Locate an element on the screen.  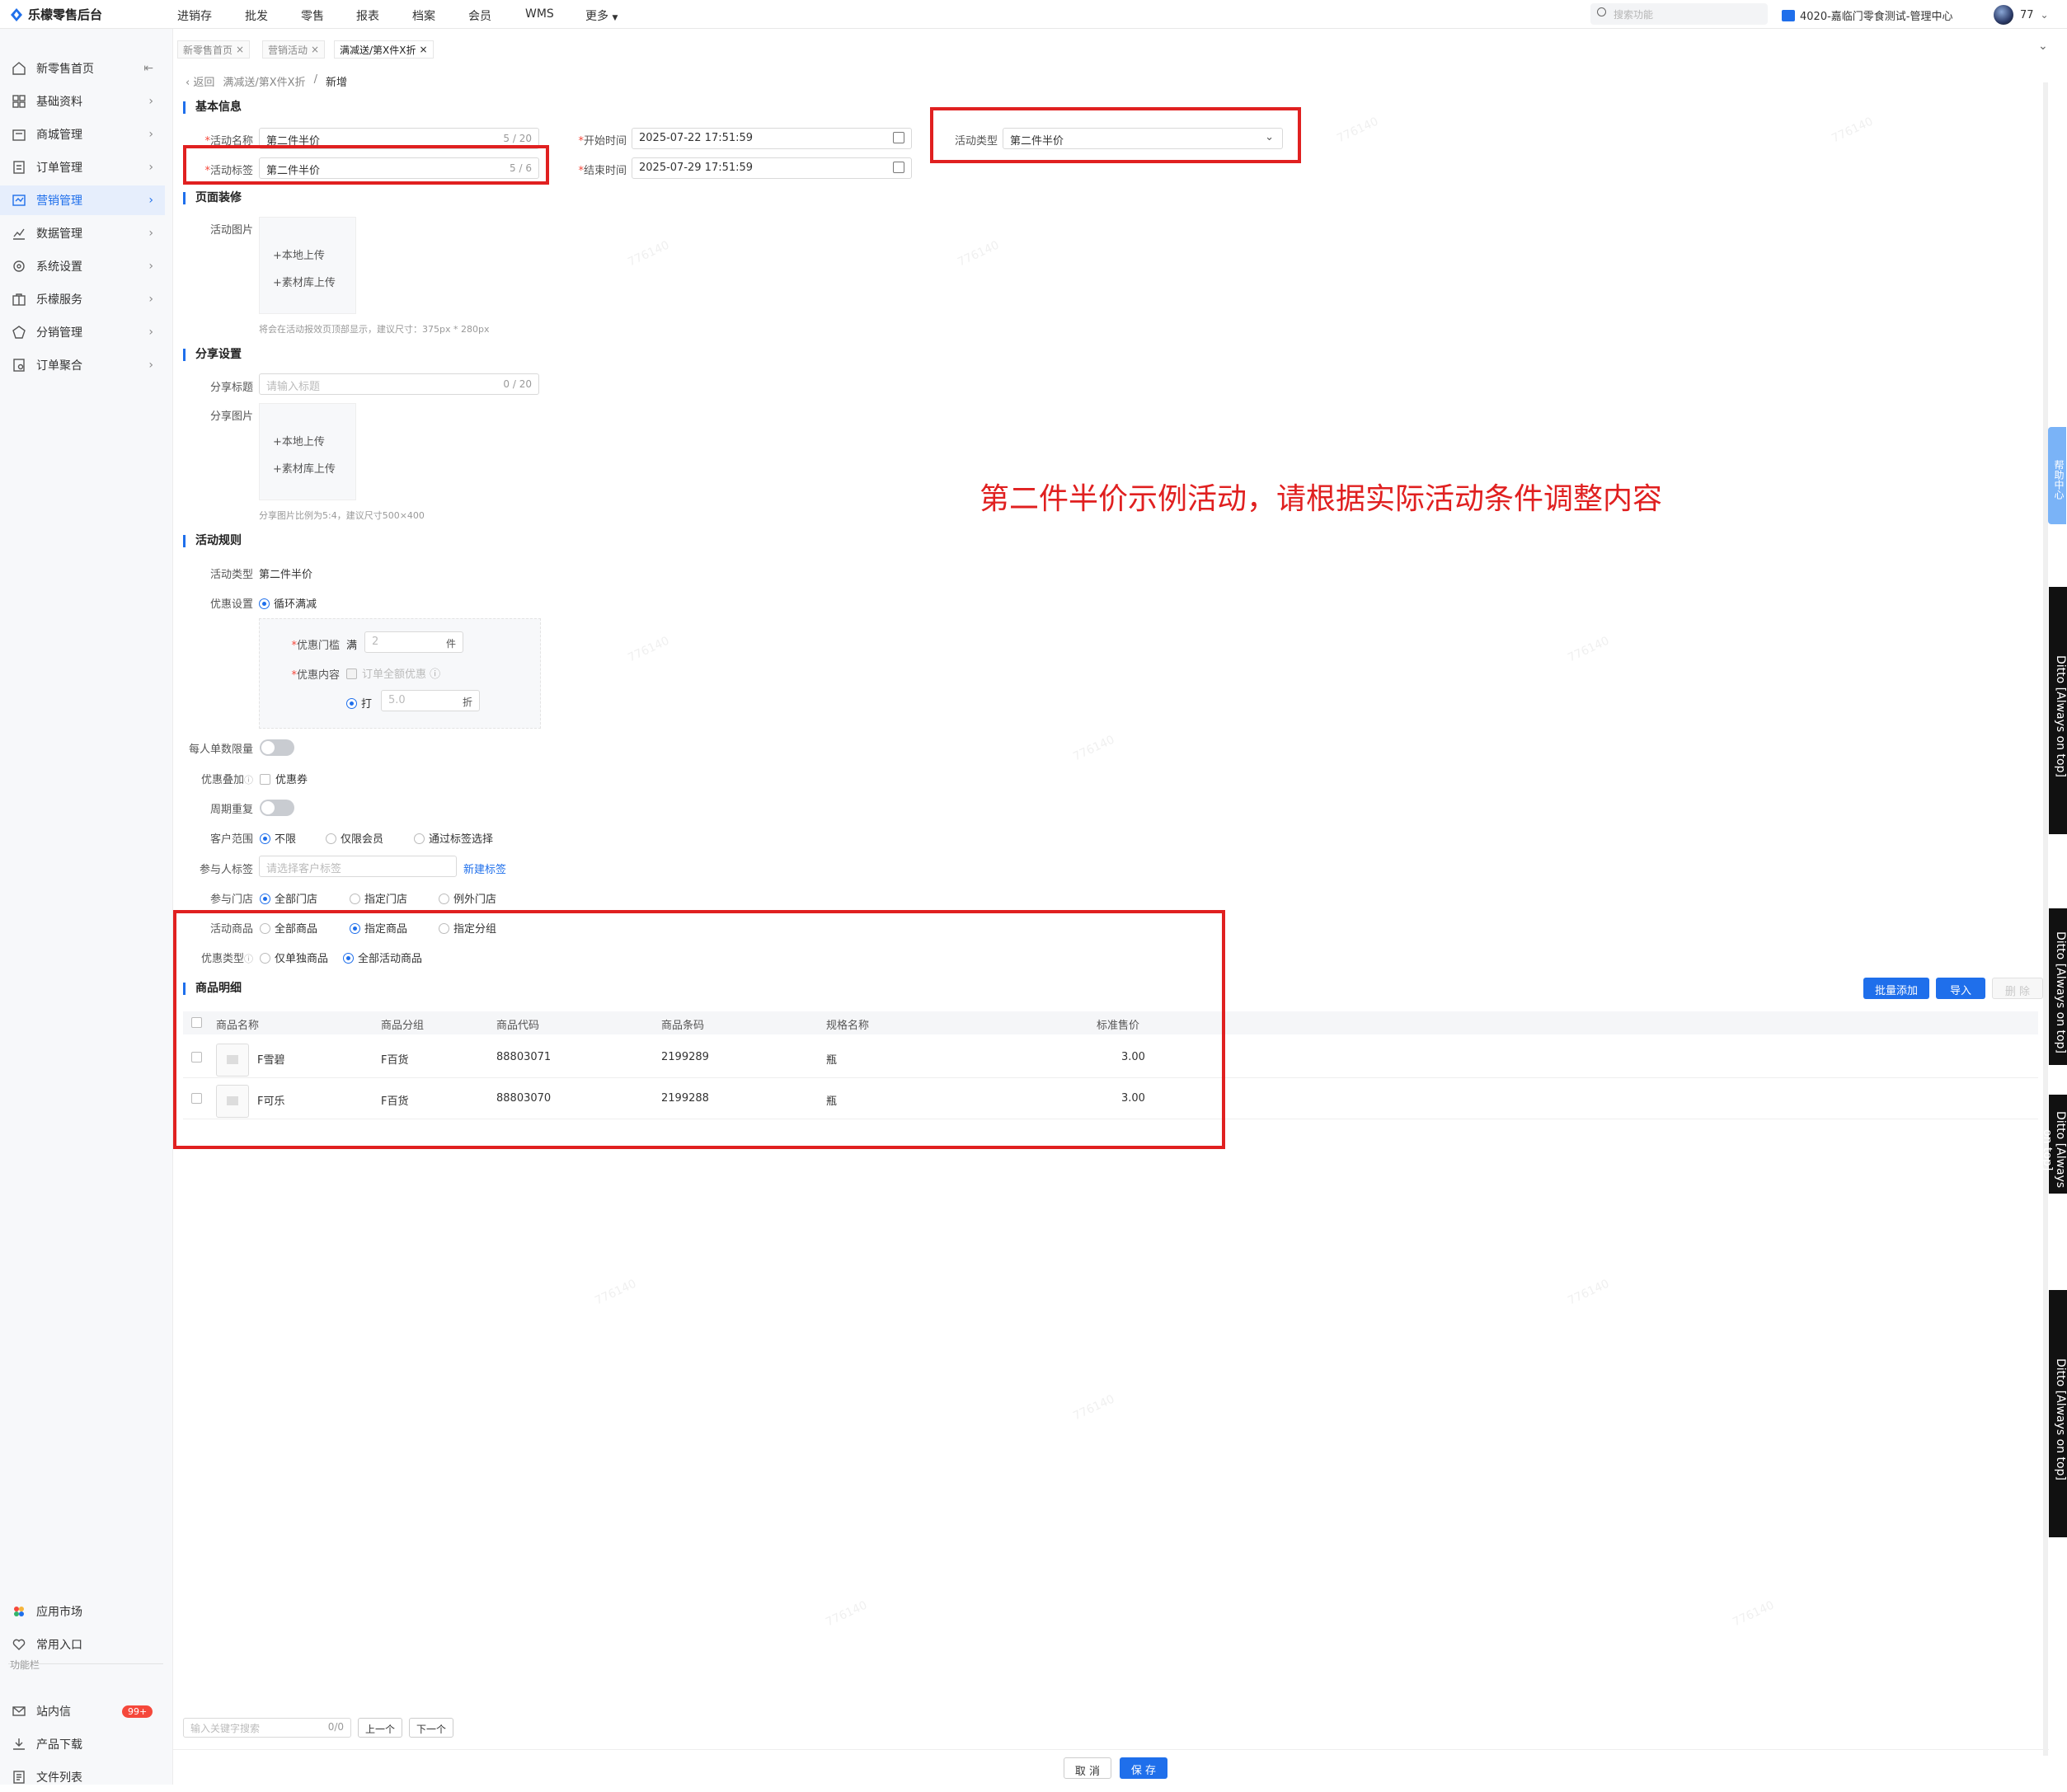
customer-option-all: 不限 is located at coordinates (278, 838).